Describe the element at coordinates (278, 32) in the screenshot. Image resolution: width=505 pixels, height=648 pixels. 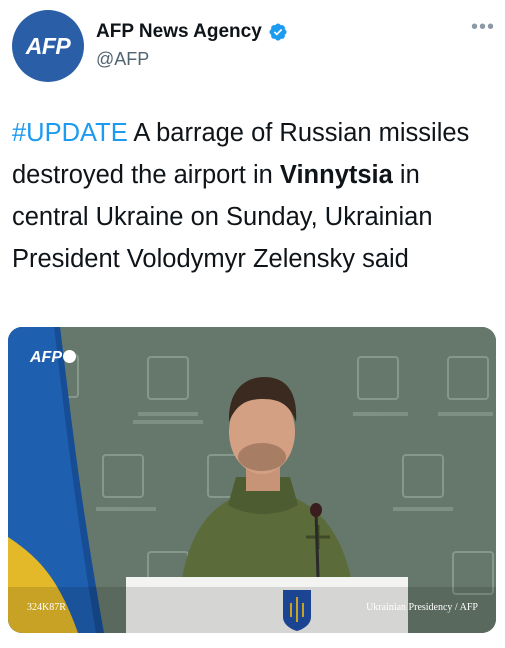
I see `verified-badge-icon` at that location.